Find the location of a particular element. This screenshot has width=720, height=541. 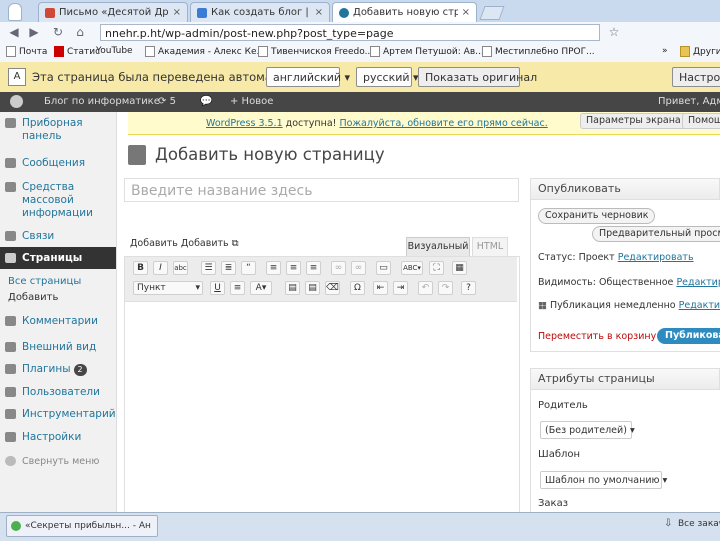

translate-settings-button: Настройки is located at coordinates (696, 77).